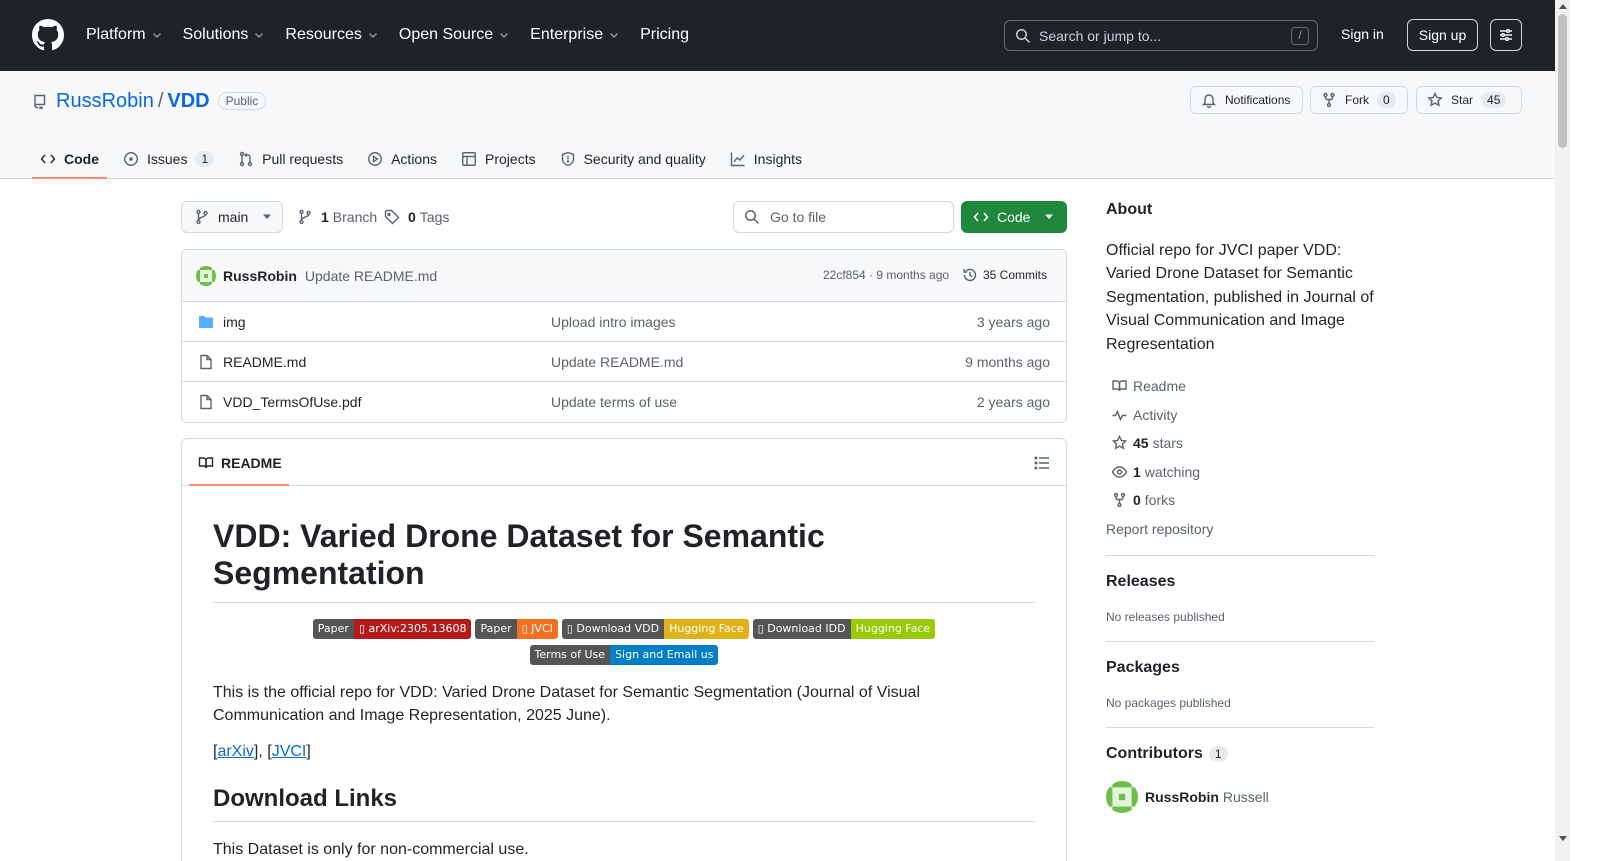 This screenshot has height=861, width=1600. Describe the element at coordinates (1240, 472) in the screenshot. I see `about-link-watching: 1 watching` at that location.